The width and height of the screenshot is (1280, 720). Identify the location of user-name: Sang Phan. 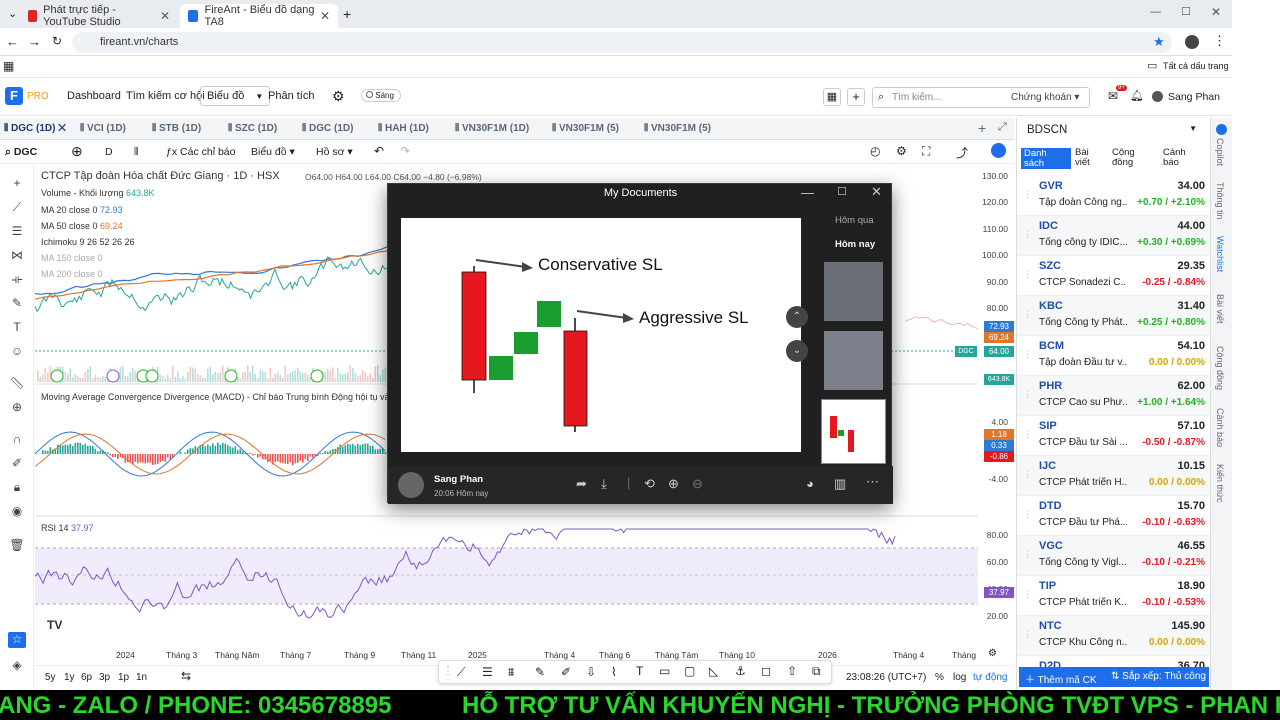
(1194, 97).